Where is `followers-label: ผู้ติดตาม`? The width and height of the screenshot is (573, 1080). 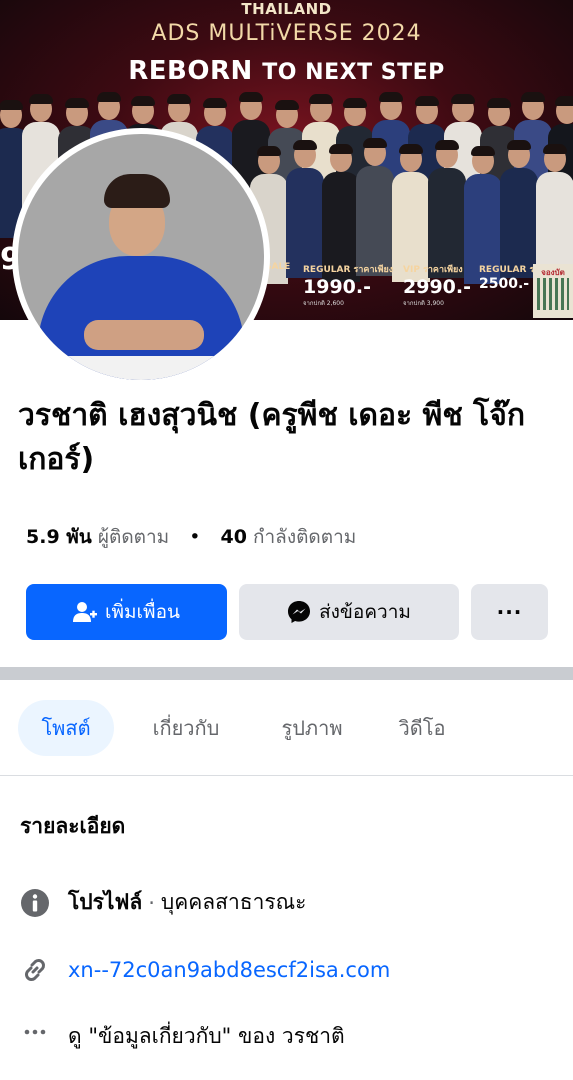 followers-label: ผู้ติดตาม is located at coordinates (133, 537).